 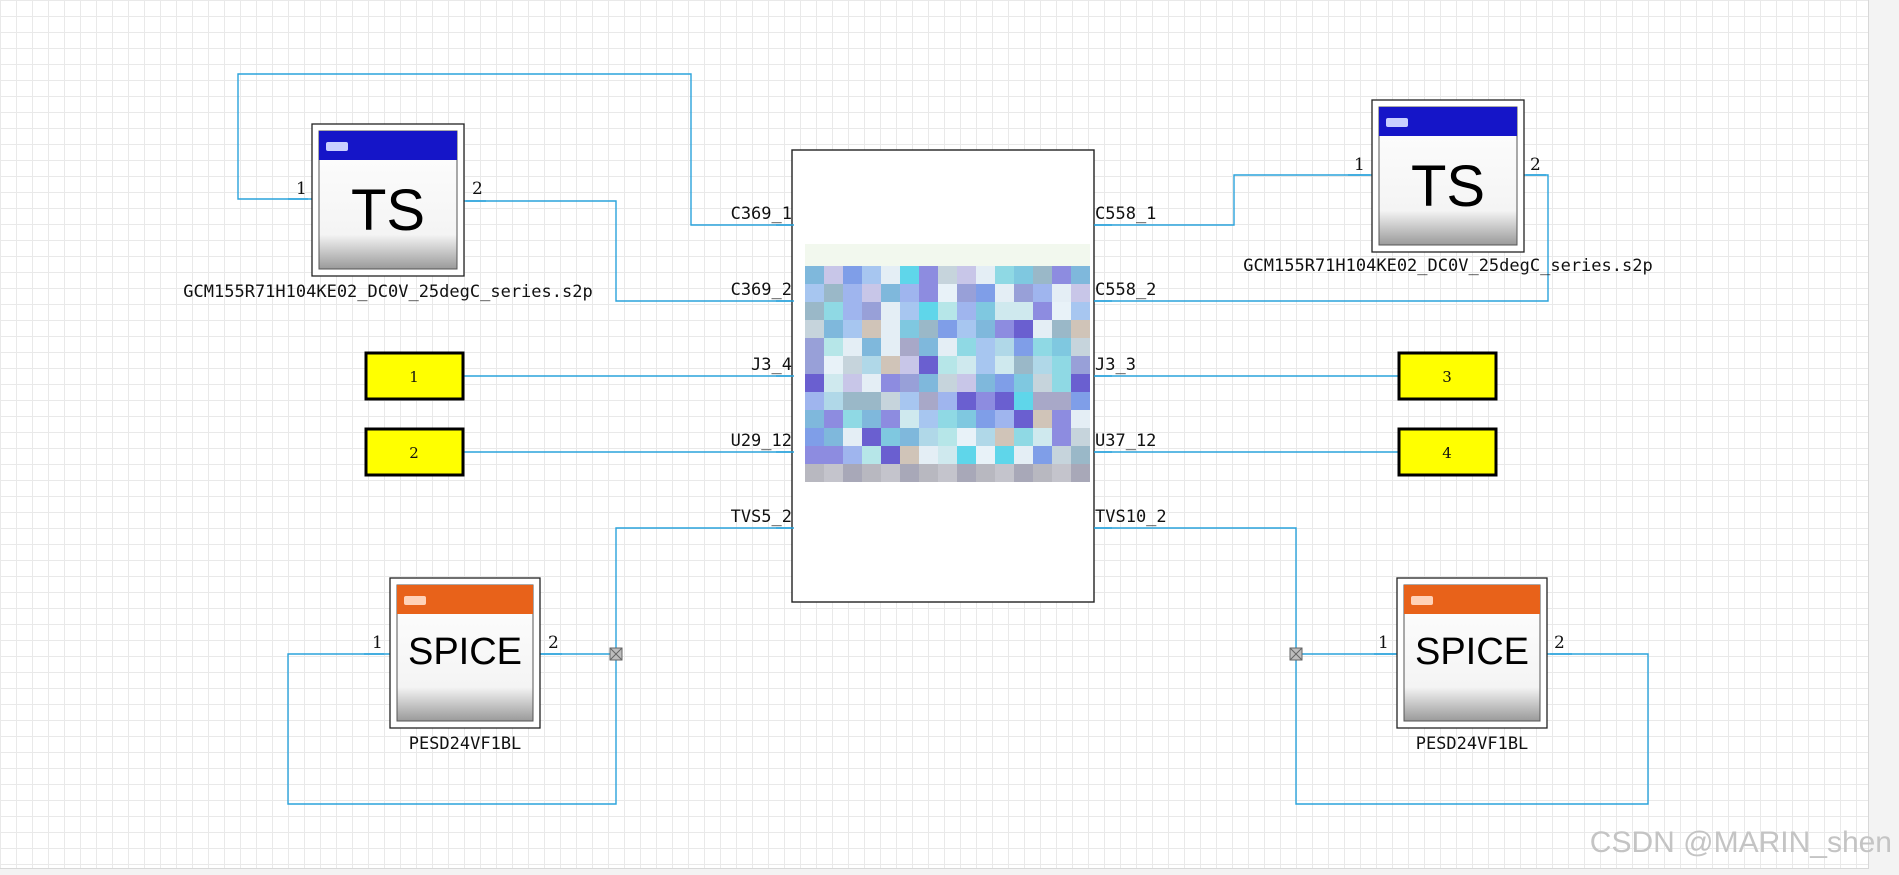 What do you see at coordinates (771, 365) in the screenshot?
I see `board-pin-left-2: J3_4` at bounding box center [771, 365].